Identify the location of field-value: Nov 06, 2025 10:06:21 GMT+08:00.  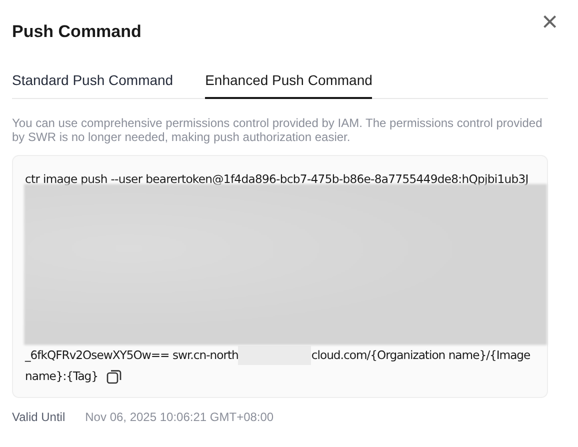
(179, 417).